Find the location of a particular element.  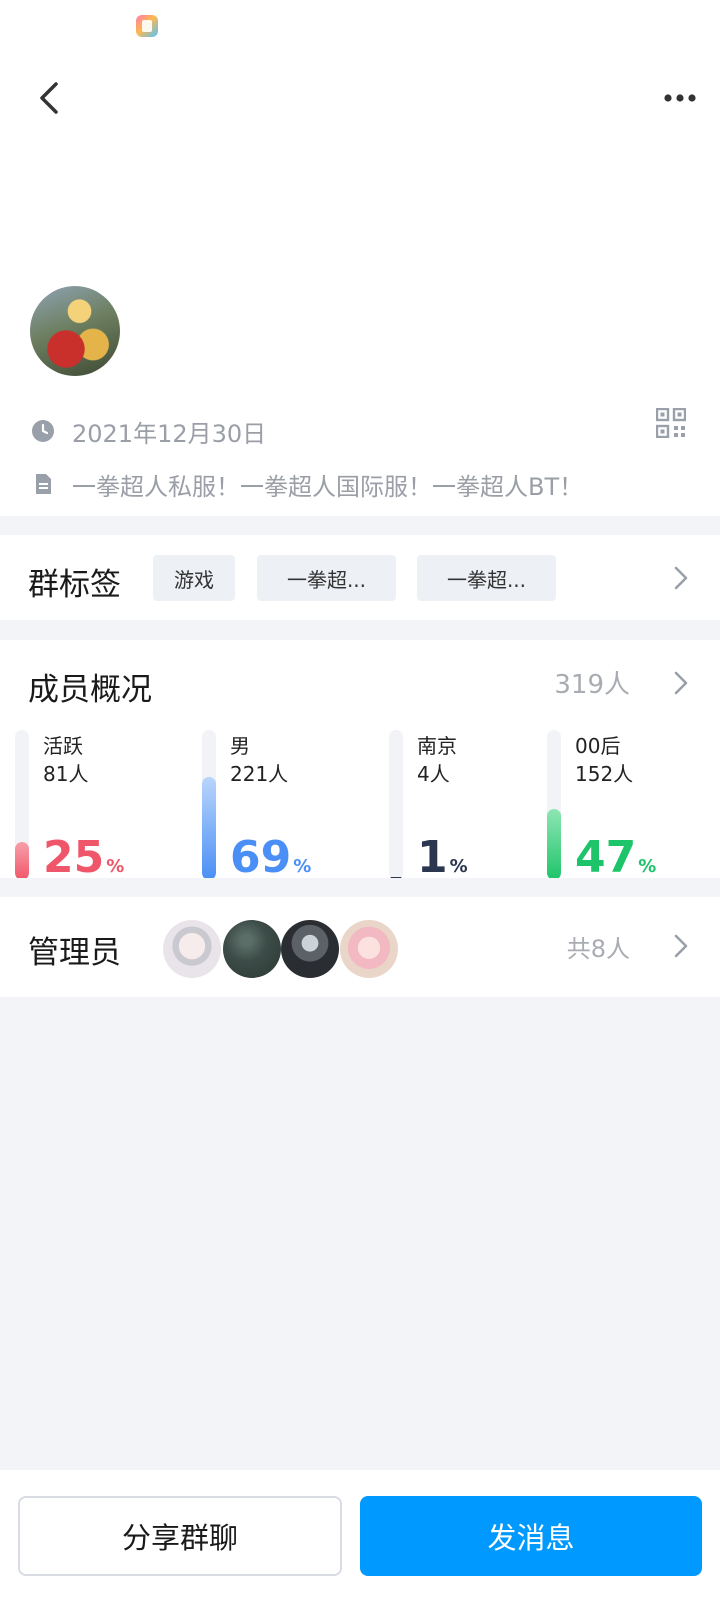

stat-percent: 69% is located at coordinates (271, 855).